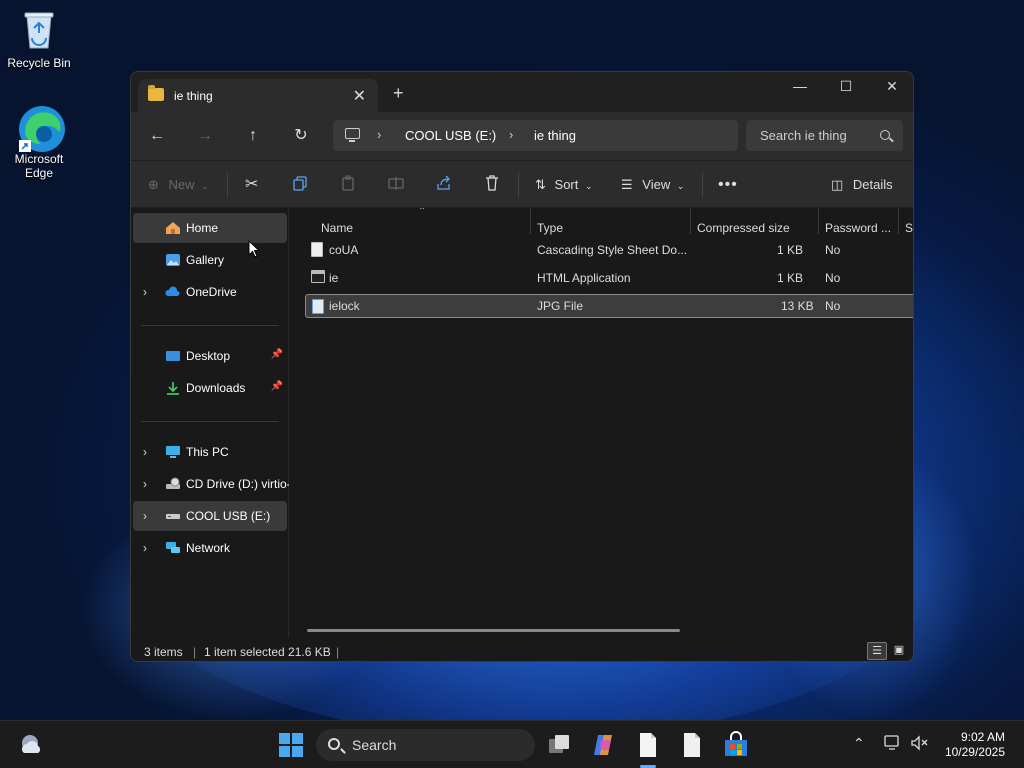 The height and width of the screenshot is (768, 1024). I want to click on sidebar-item-label: CD Drive (D:) virtio-, so click(237, 484).